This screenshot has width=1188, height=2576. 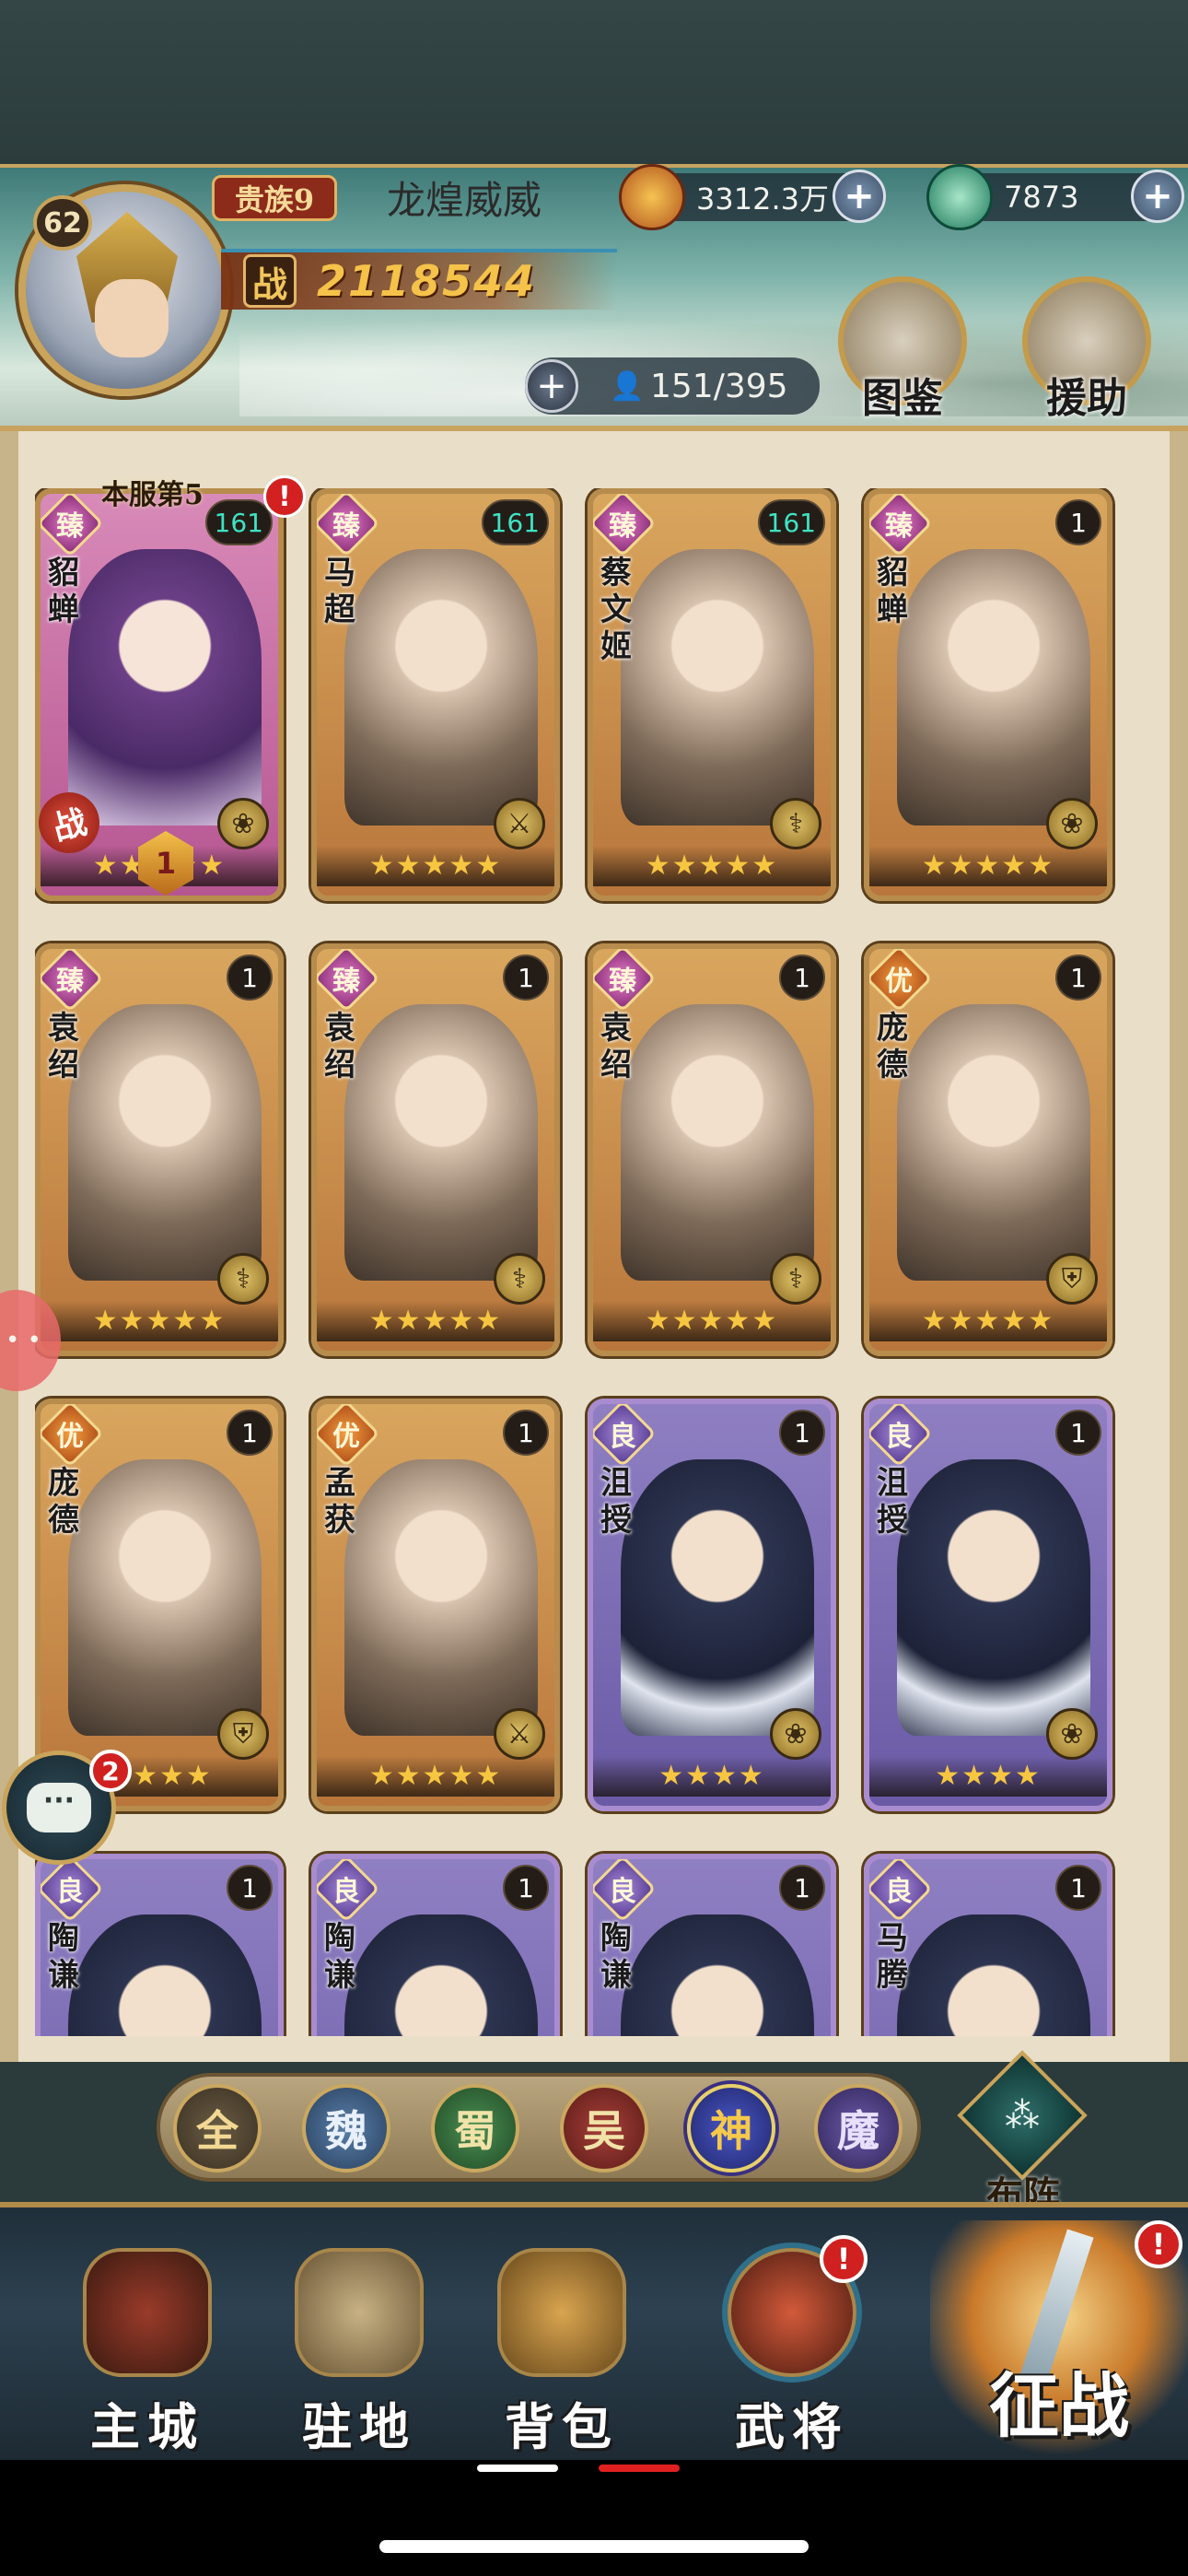 I want to click on nav-generals: 武将 !, so click(x=792, y=2345).